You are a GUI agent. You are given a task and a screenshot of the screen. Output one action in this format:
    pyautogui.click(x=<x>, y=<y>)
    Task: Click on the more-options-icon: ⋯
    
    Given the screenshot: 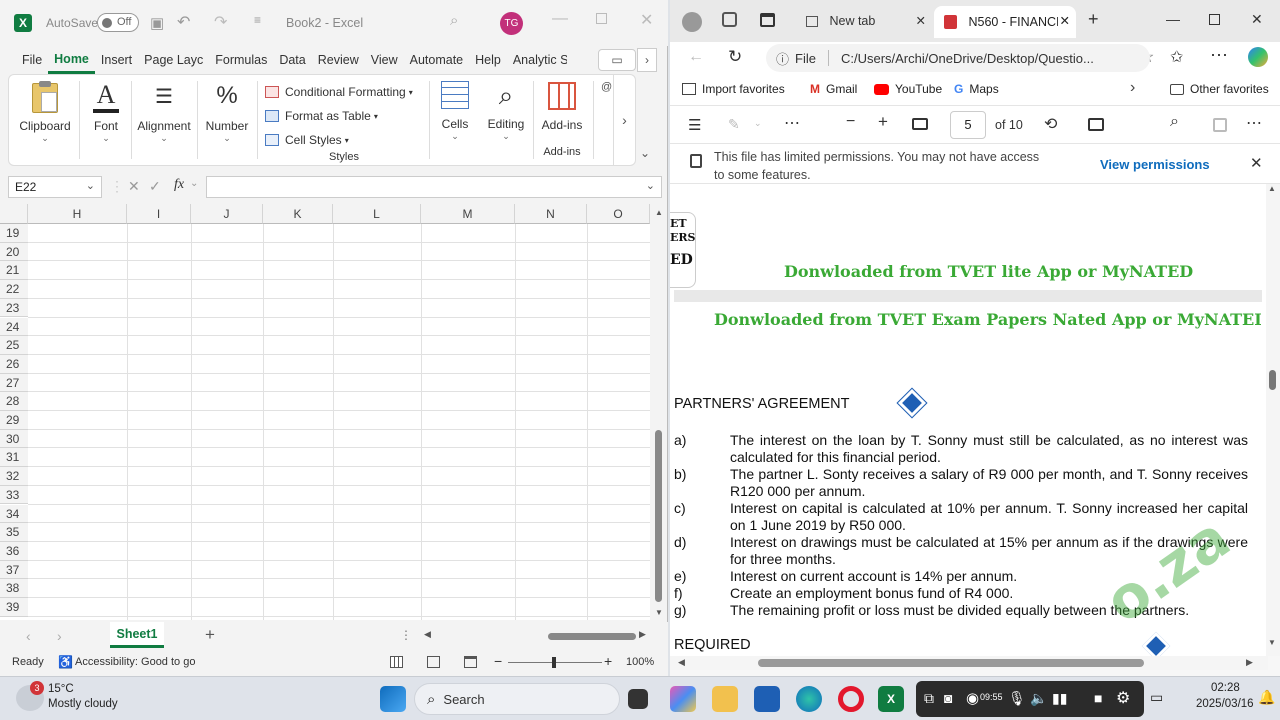 What is the action you would take?
    pyautogui.click(x=1254, y=123)
    